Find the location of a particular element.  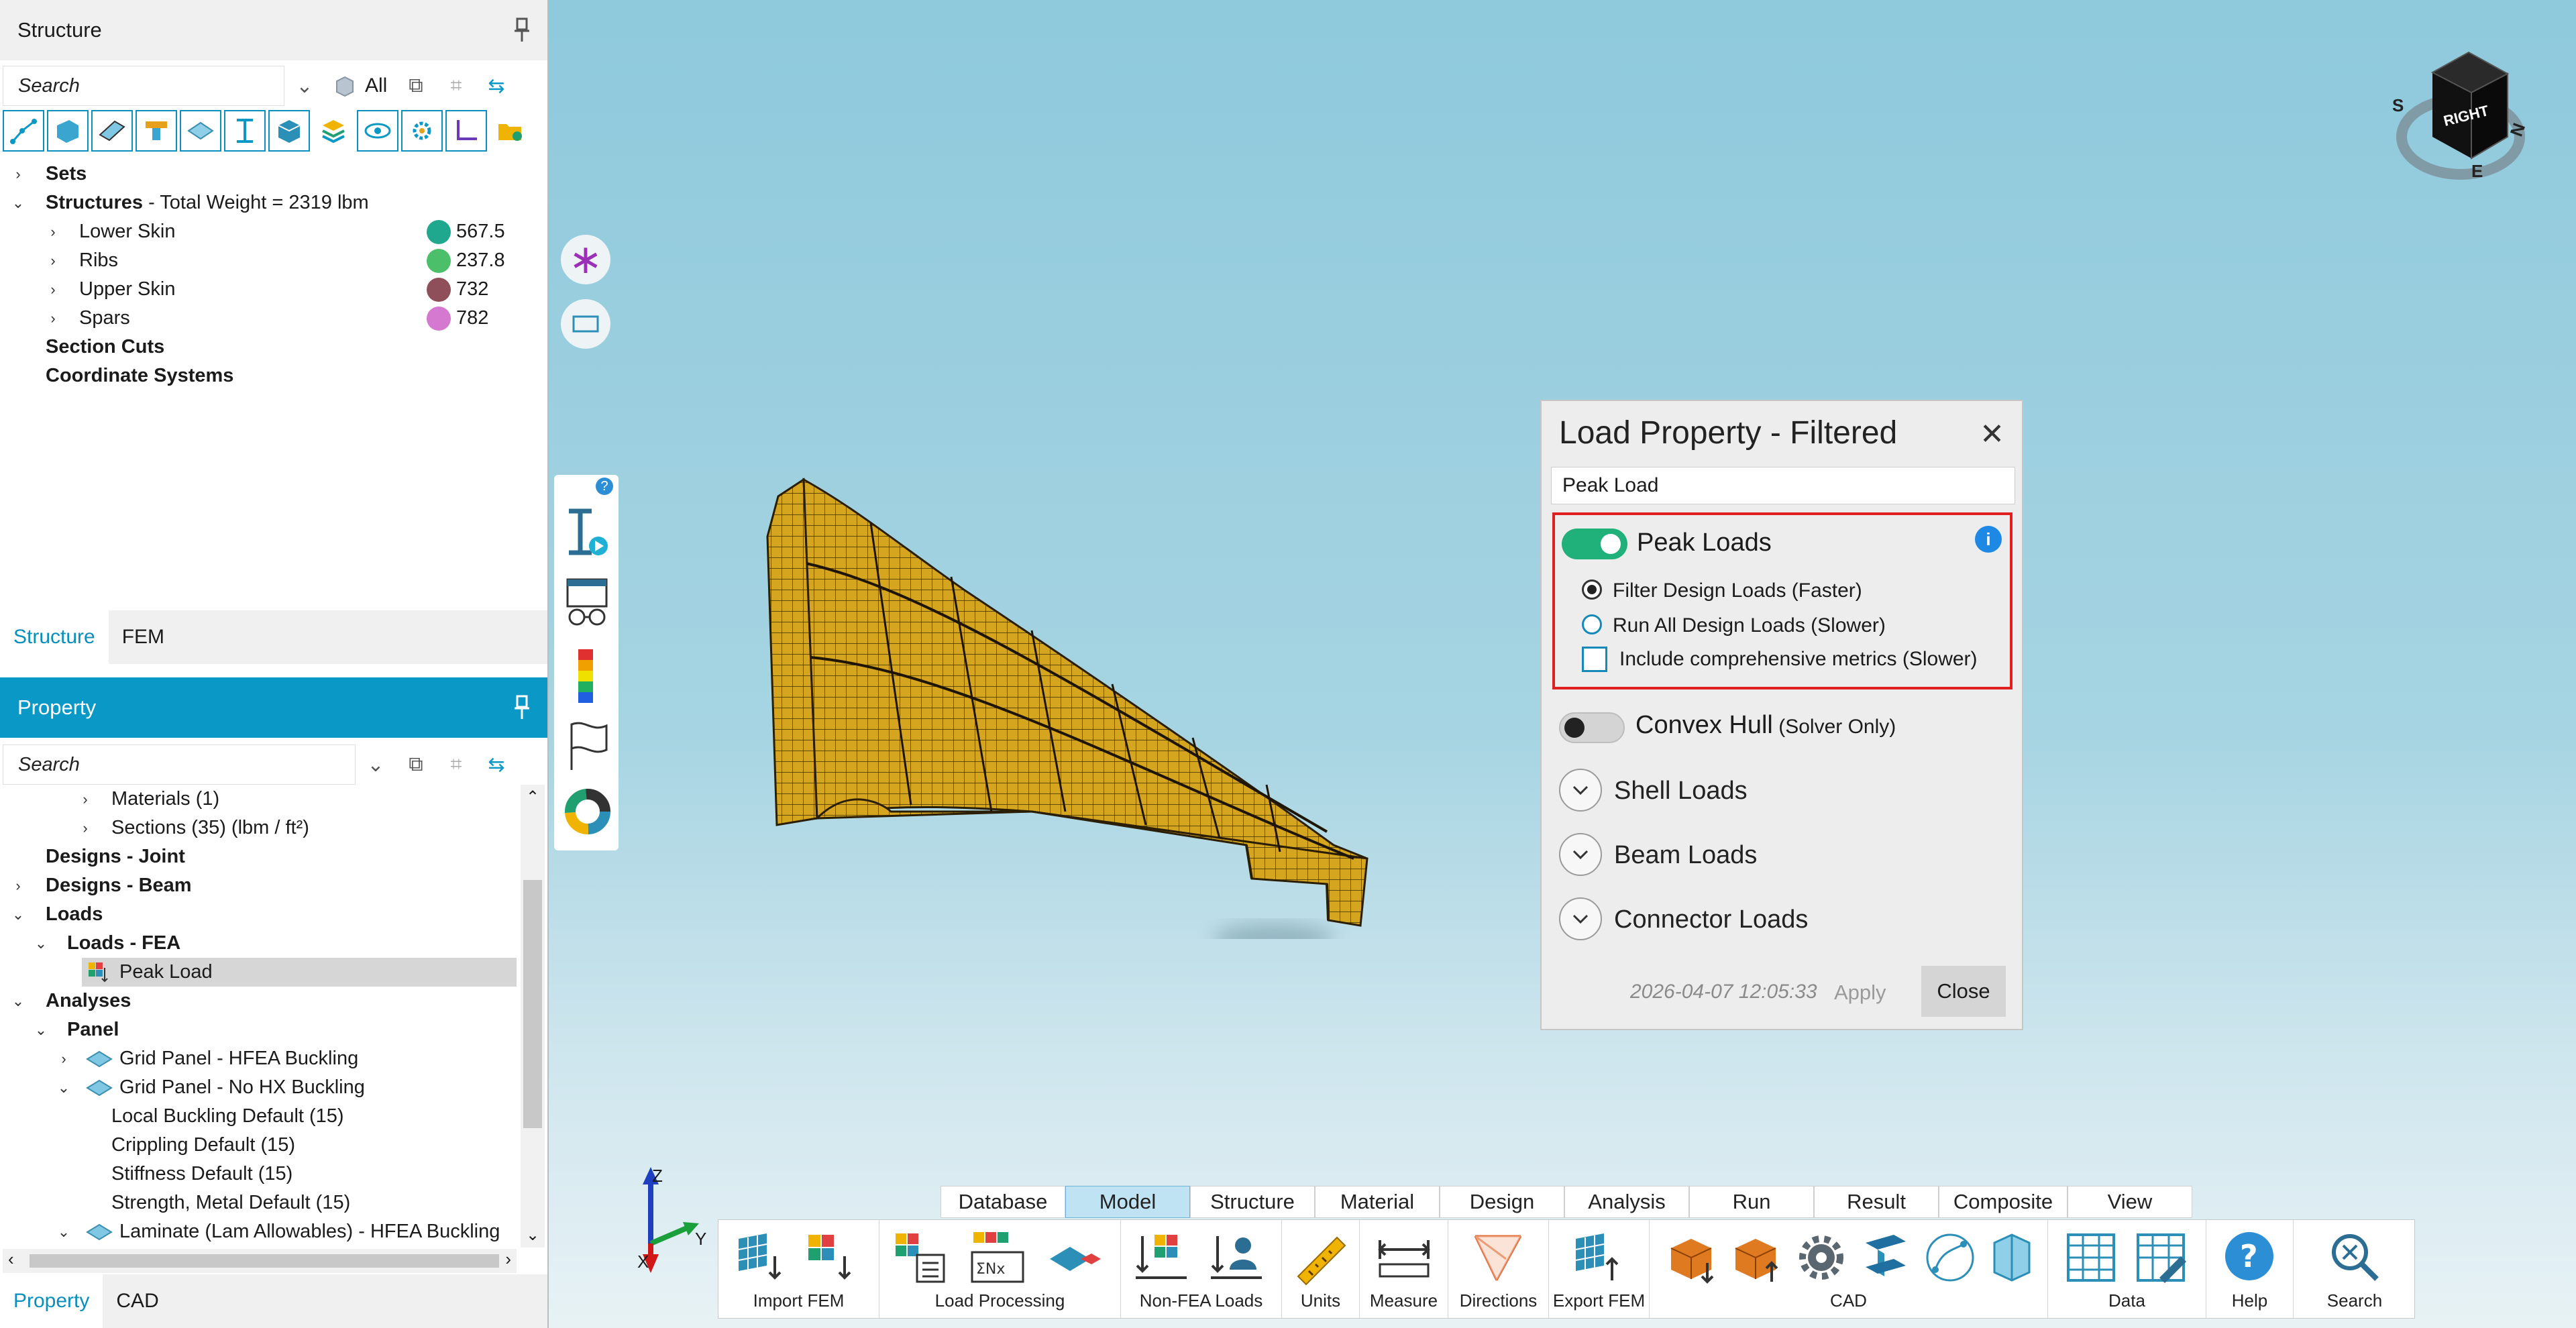

import-fem-icon is located at coordinates (761, 1258).